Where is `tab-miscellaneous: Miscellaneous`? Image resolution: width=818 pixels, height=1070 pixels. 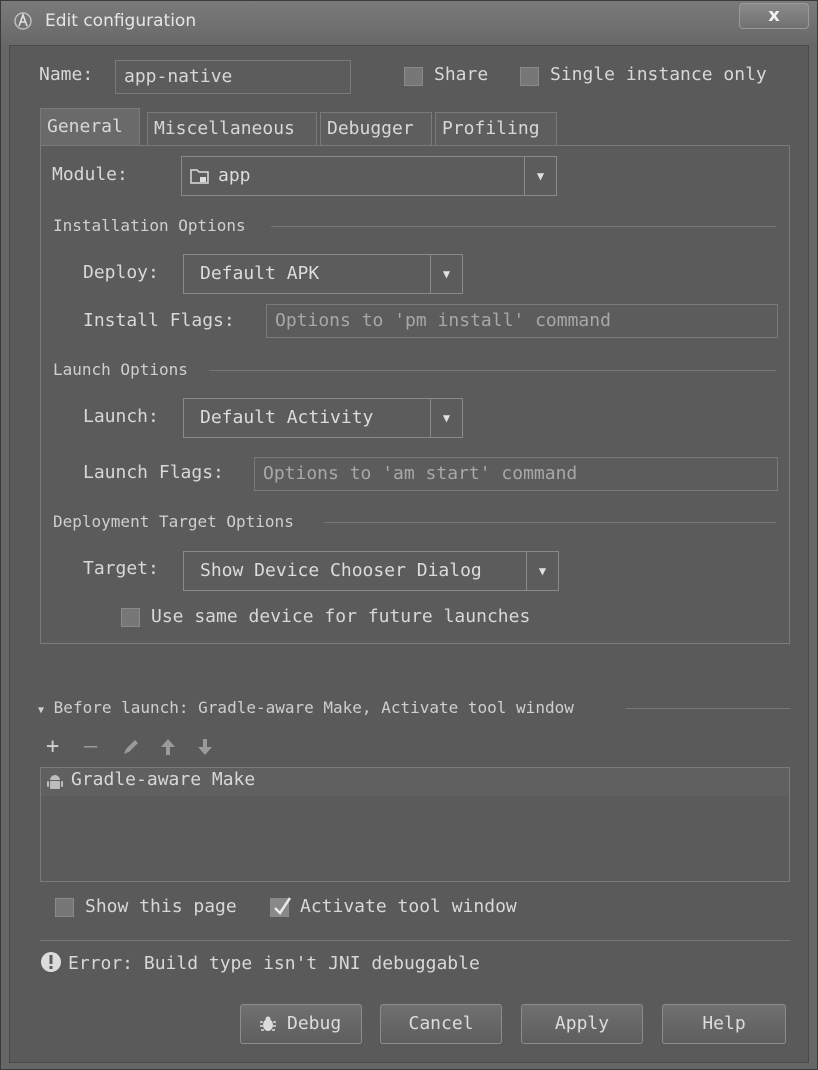
tab-miscellaneous: Miscellaneous is located at coordinates (232, 129).